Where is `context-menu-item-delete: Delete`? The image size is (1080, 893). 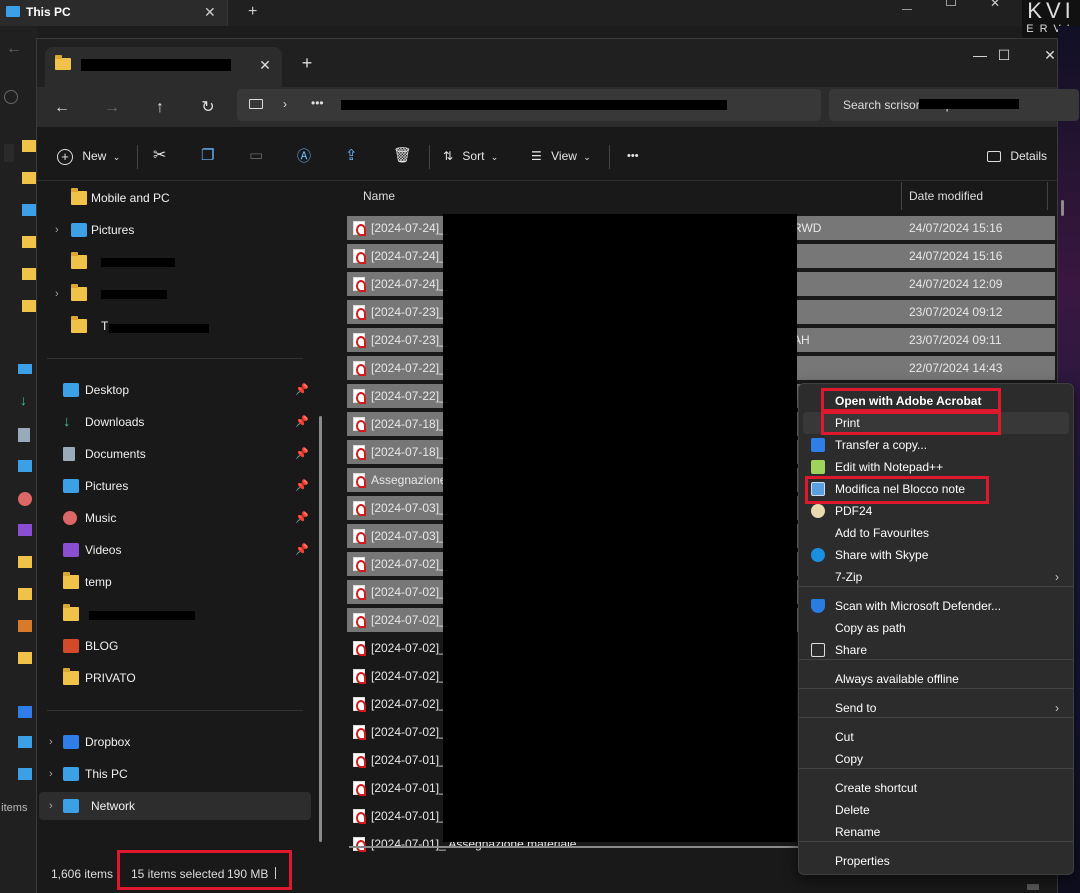
context-menu-item-delete: Delete is located at coordinates (936, 810).